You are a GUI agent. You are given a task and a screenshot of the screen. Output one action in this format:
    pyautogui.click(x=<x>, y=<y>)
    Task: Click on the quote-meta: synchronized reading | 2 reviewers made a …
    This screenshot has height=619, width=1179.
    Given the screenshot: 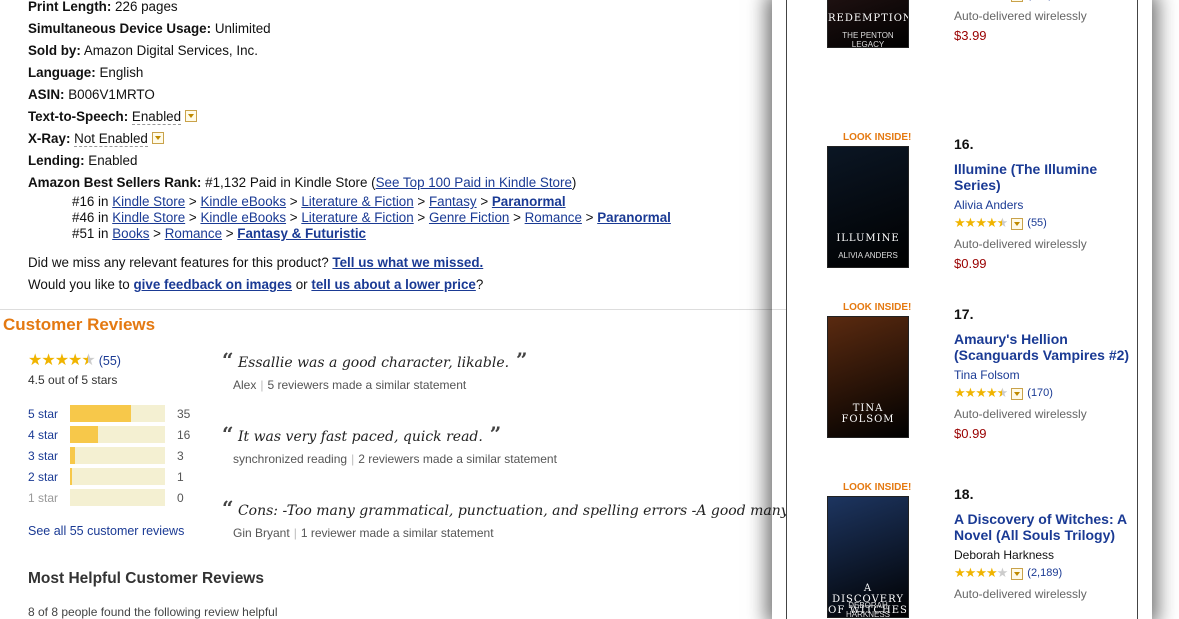 What is the action you would take?
    pyautogui.click(x=512, y=459)
    